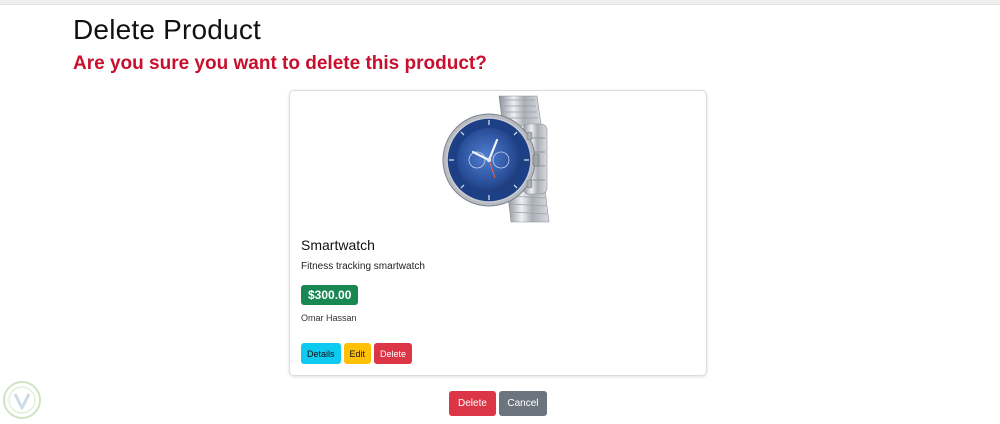 The image size is (1000, 424). I want to click on product-name: Smartwatch, so click(338, 245).